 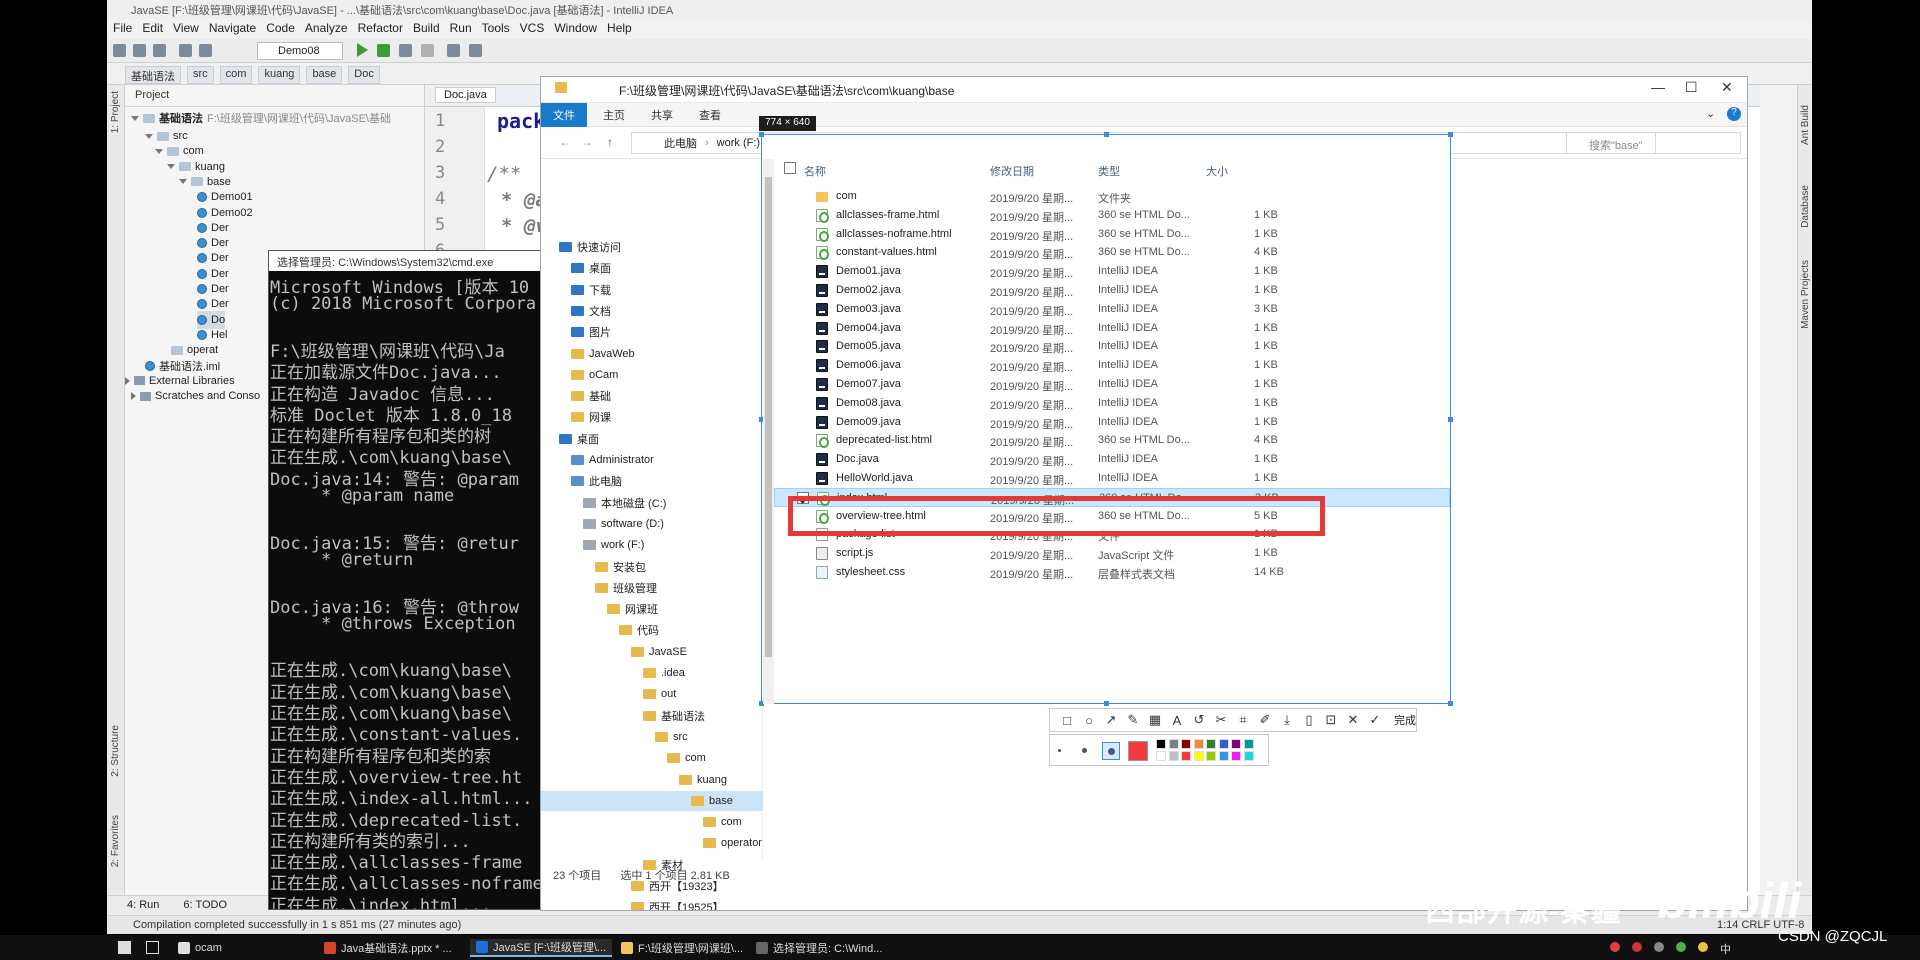 I want to click on ribbon-tab-share: 共享, so click(x=662, y=115).